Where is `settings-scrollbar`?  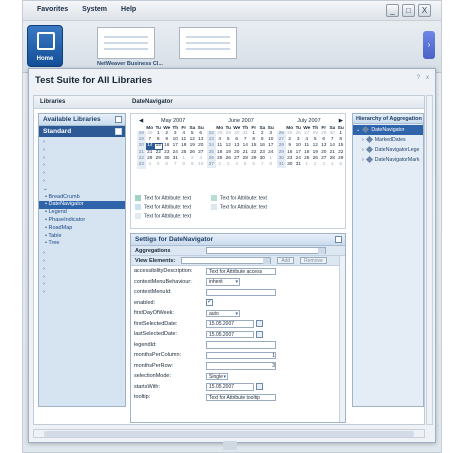
settings-scrollbar is located at coordinates (342, 339).